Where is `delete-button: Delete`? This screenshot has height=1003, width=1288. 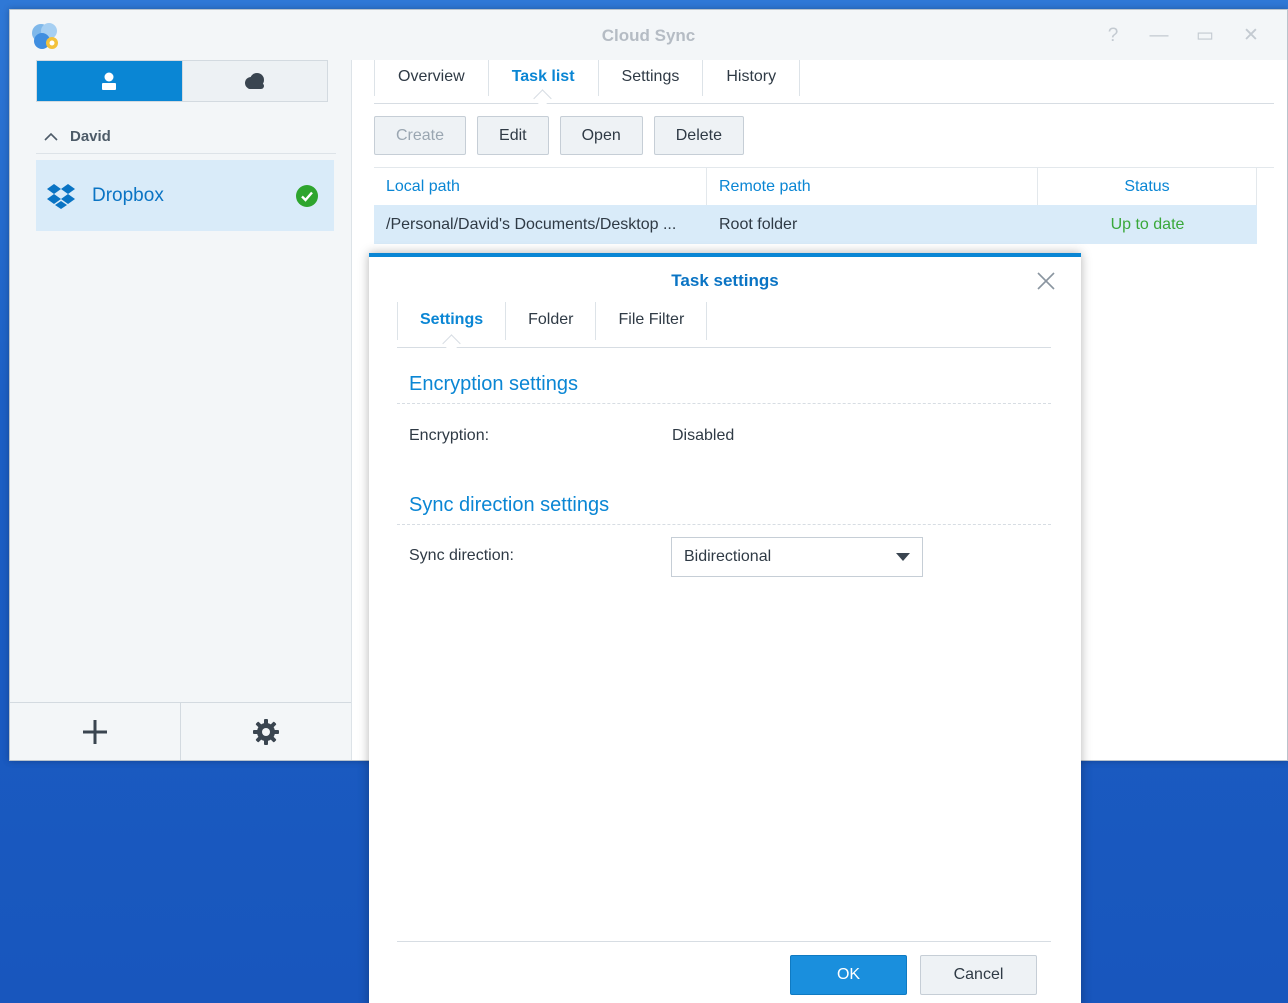 delete-button: Delete is located at coordinates (698, 135).